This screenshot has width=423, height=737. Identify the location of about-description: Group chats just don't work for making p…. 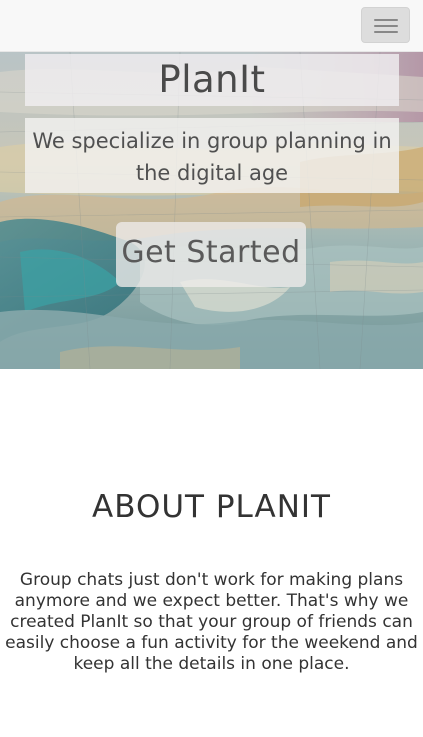
(211, 622).